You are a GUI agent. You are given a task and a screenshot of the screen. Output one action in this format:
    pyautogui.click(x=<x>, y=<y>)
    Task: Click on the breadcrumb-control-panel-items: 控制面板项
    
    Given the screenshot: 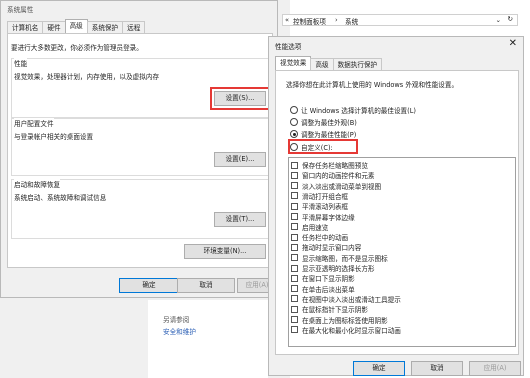 What is the action you would take?
    pyautogui.click(x=309, y=21)
    